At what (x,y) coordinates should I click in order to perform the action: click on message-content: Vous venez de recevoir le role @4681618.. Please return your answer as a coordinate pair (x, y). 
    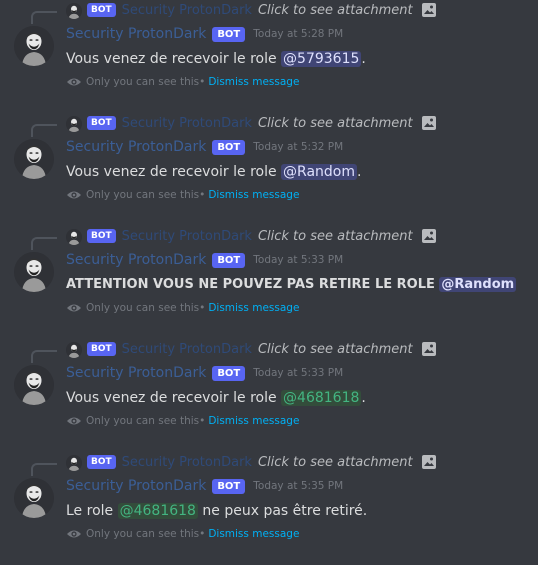
    Looking at the image, I should click on (216, 398).